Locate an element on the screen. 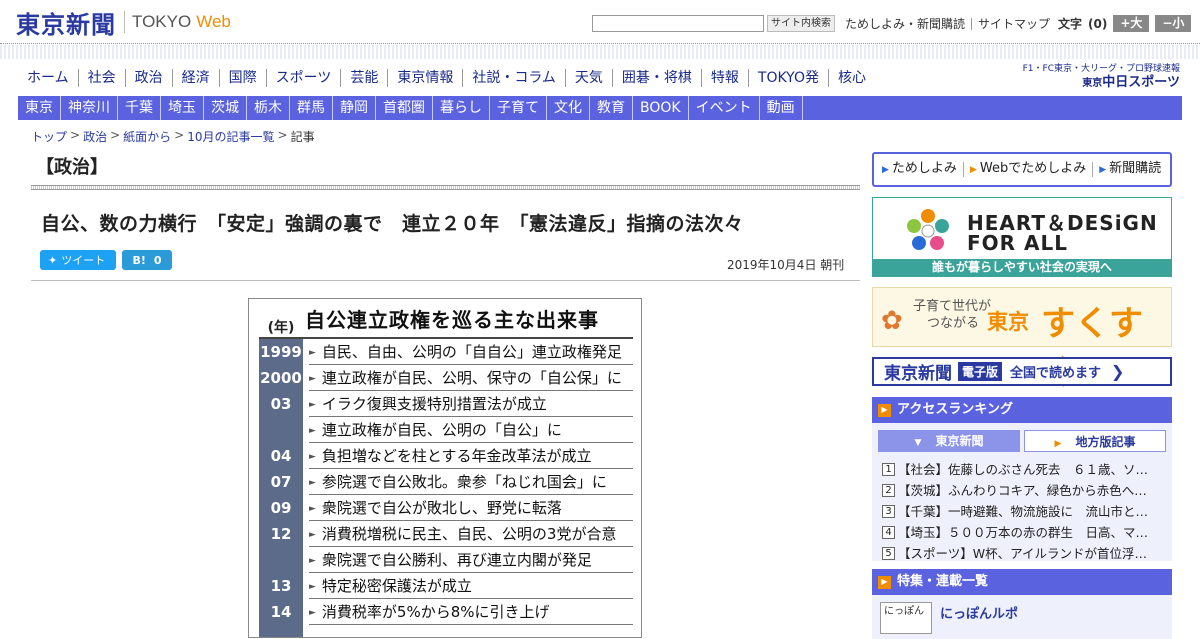 The height and width of the screenshot is (639, 1200). subnav-book: BOOK is located at coordinates (661, 108).